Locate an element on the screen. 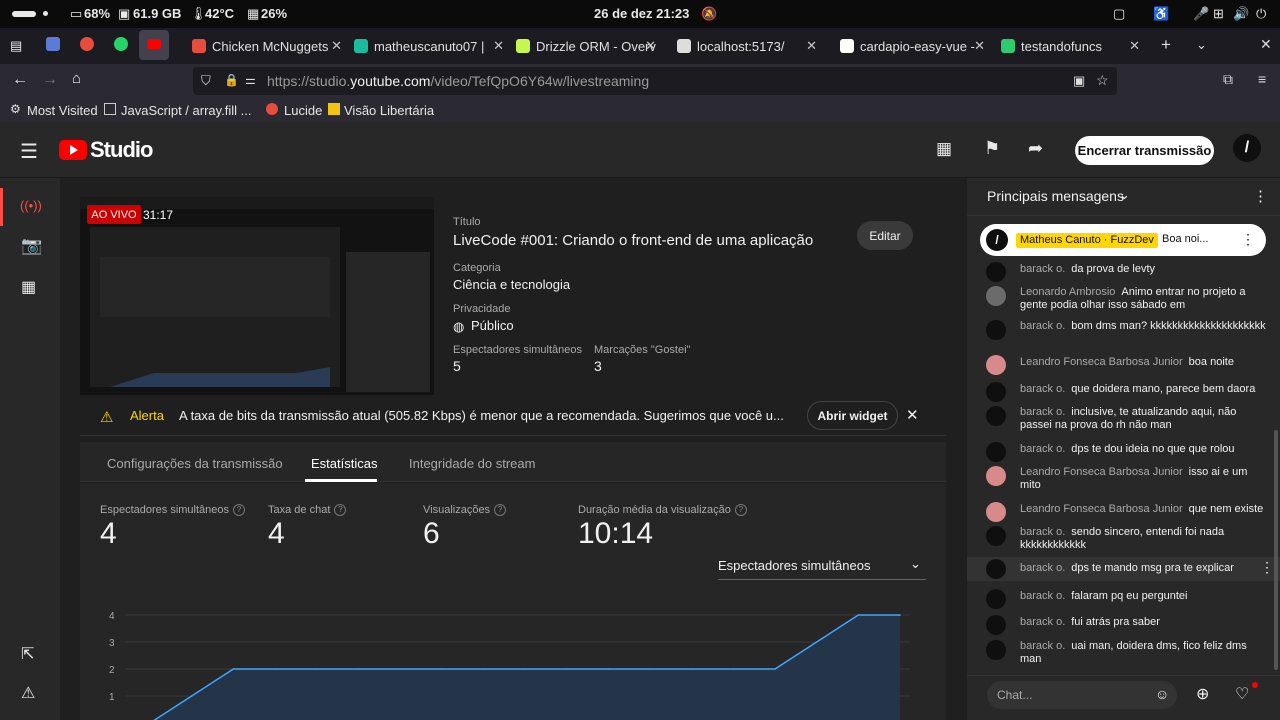 The image size is (1280, 720). browser-tab: cardapio-easy-vue - ✕ is located at coordinates (912, 46).